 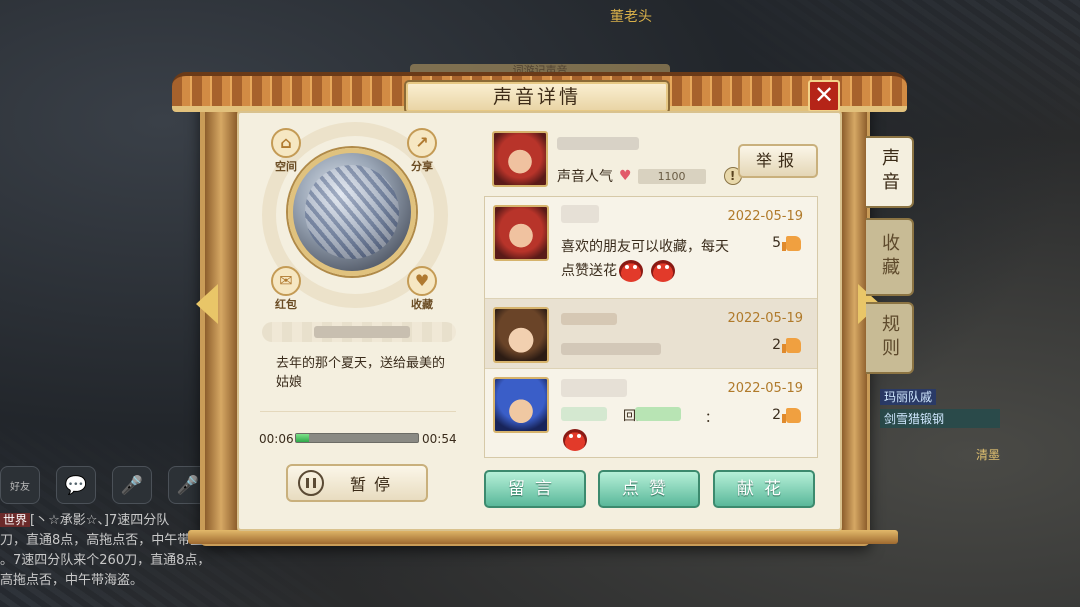 I want to click on uploader-name-blurred, so click(x=362, y=332).